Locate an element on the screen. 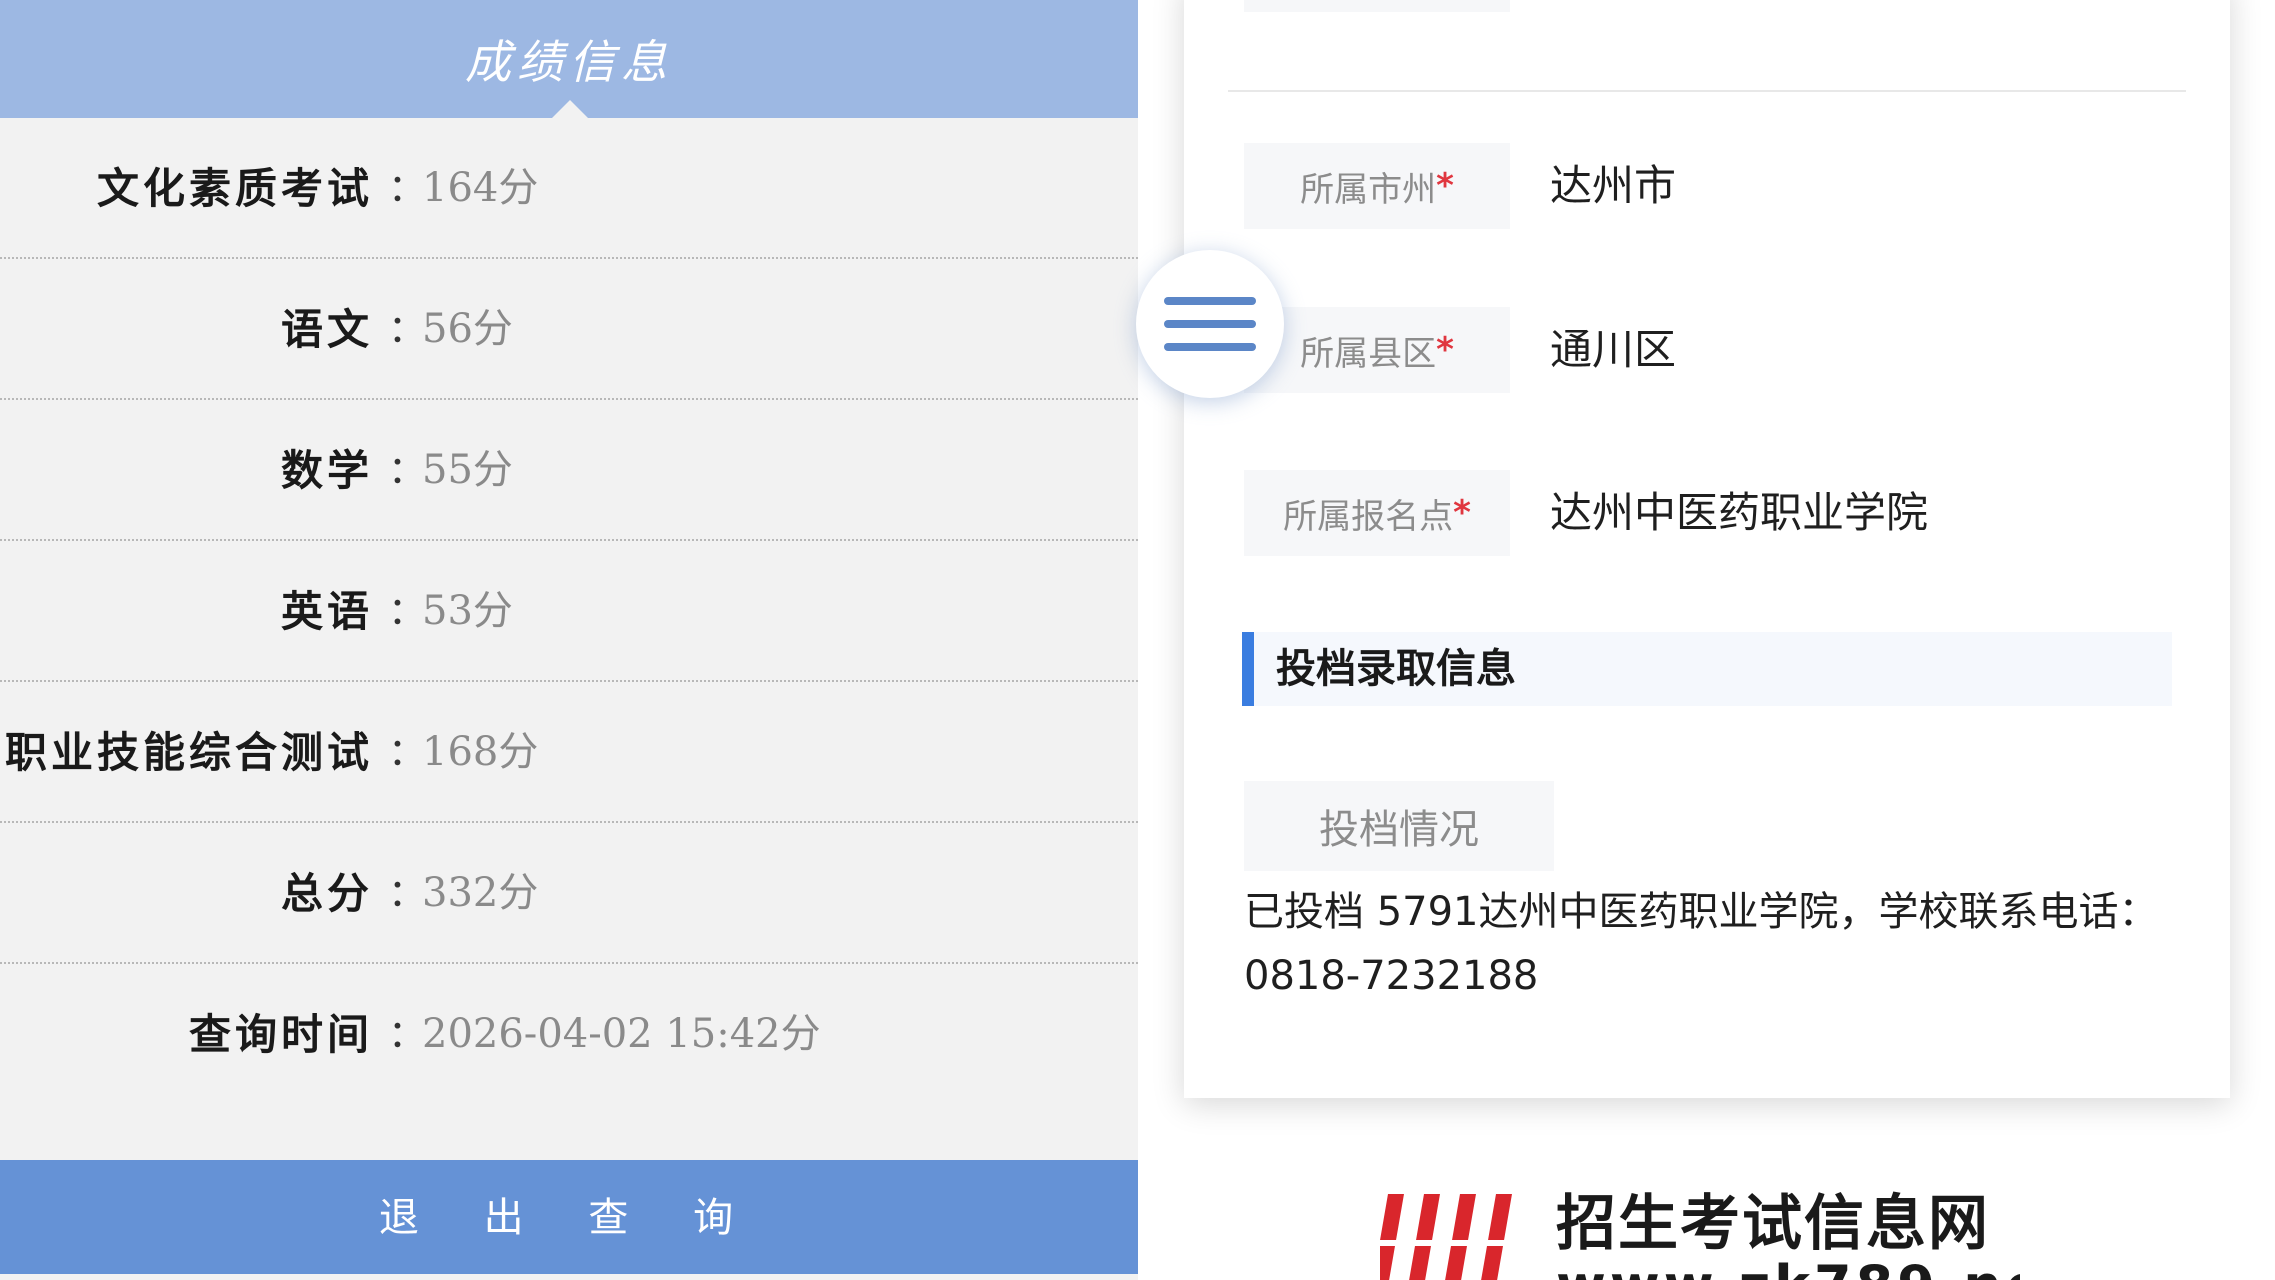 The height and width of the screenshot is (1280, 2275). score-label: 文化素质考试 is located at coordinates (234, 188).